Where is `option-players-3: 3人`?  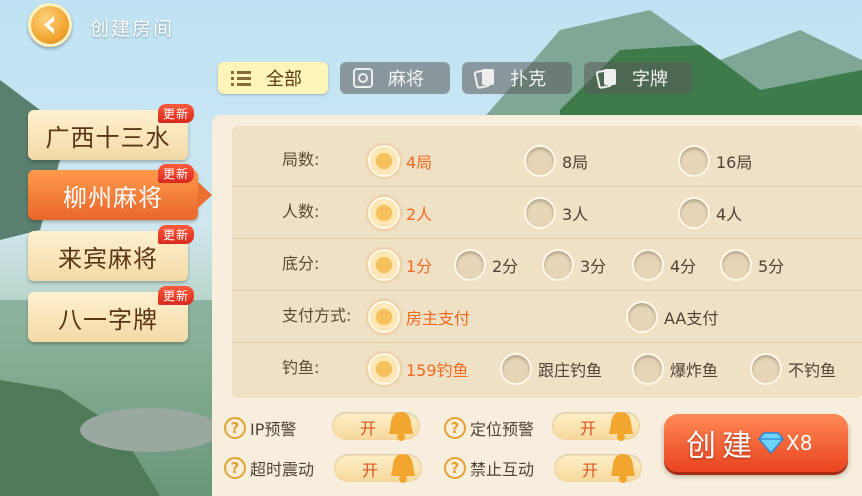 option-players-3: 3人 is located at coordinates (556, 213).